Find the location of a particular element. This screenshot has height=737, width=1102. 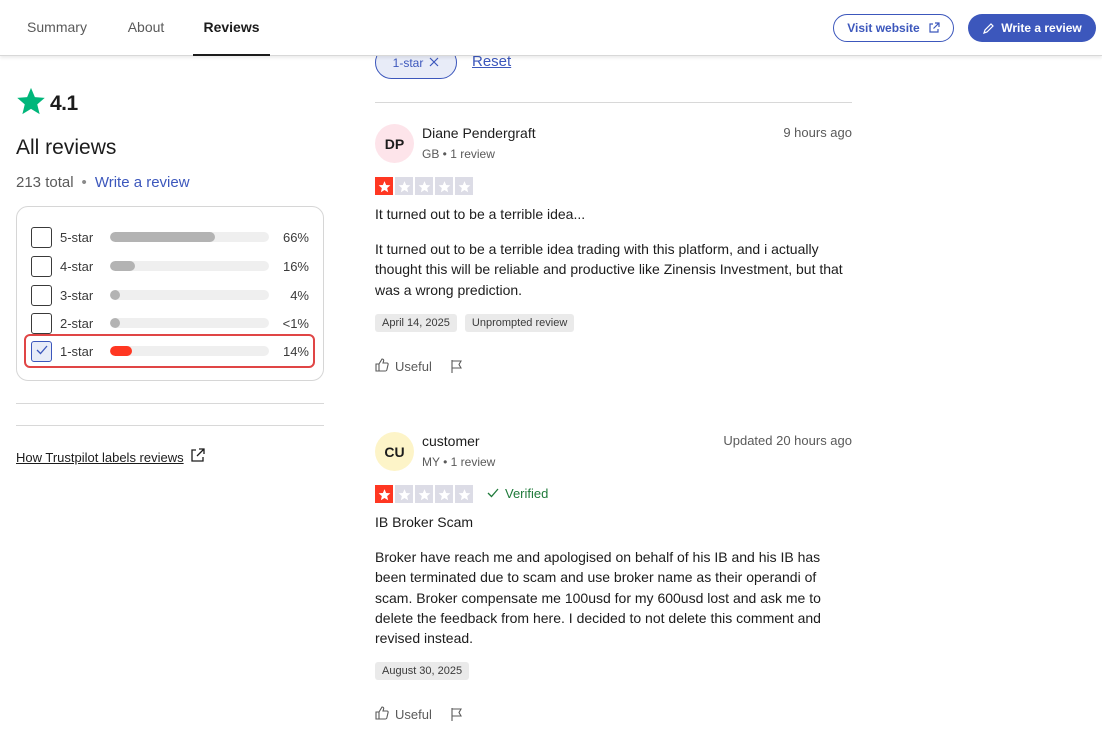

reviewer-name: Diane Pendergraft is located at coordinates (479, 133).